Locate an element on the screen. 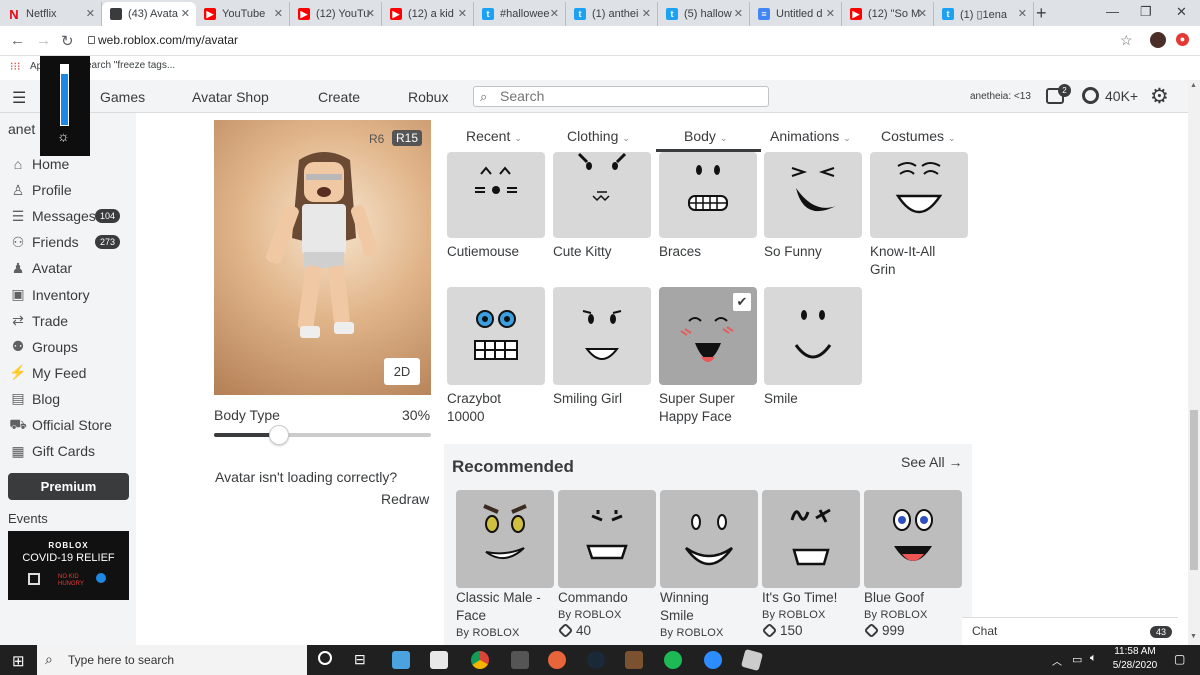  rec-card-classic-male-face is located at coordinates (505, 539).